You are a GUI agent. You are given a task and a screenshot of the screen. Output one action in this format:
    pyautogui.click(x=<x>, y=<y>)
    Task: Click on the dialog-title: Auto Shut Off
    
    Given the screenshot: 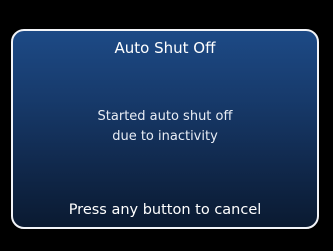 What is the action you would take?
    pyautogui.click(x=165, y=48)
    